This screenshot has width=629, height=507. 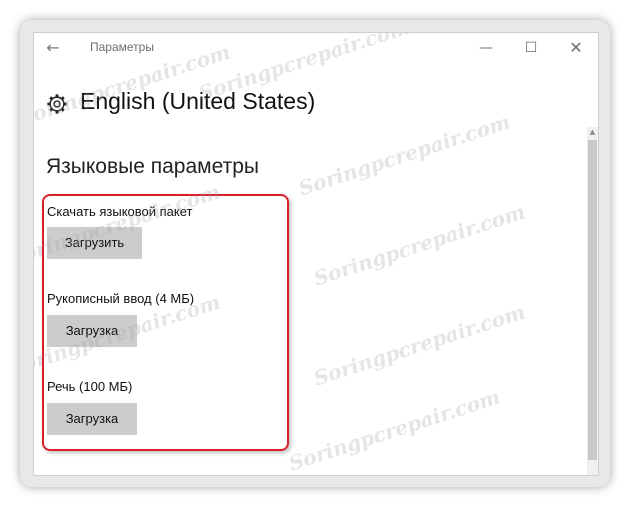 What do you see at coordinates (90, 386) in the screenshot?
I see `speech-label: Речь (100 МБ)` at bounding box center [90, 386].